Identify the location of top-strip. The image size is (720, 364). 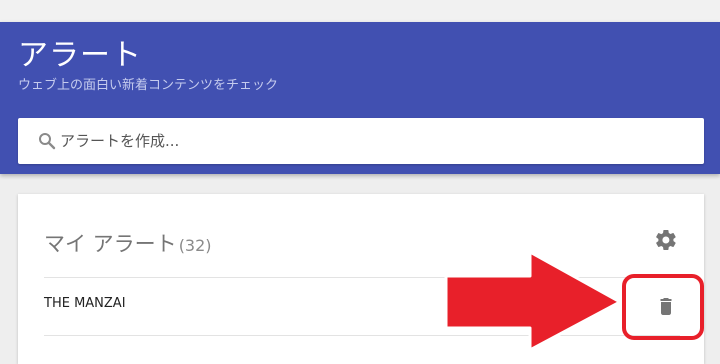
(360, 11).